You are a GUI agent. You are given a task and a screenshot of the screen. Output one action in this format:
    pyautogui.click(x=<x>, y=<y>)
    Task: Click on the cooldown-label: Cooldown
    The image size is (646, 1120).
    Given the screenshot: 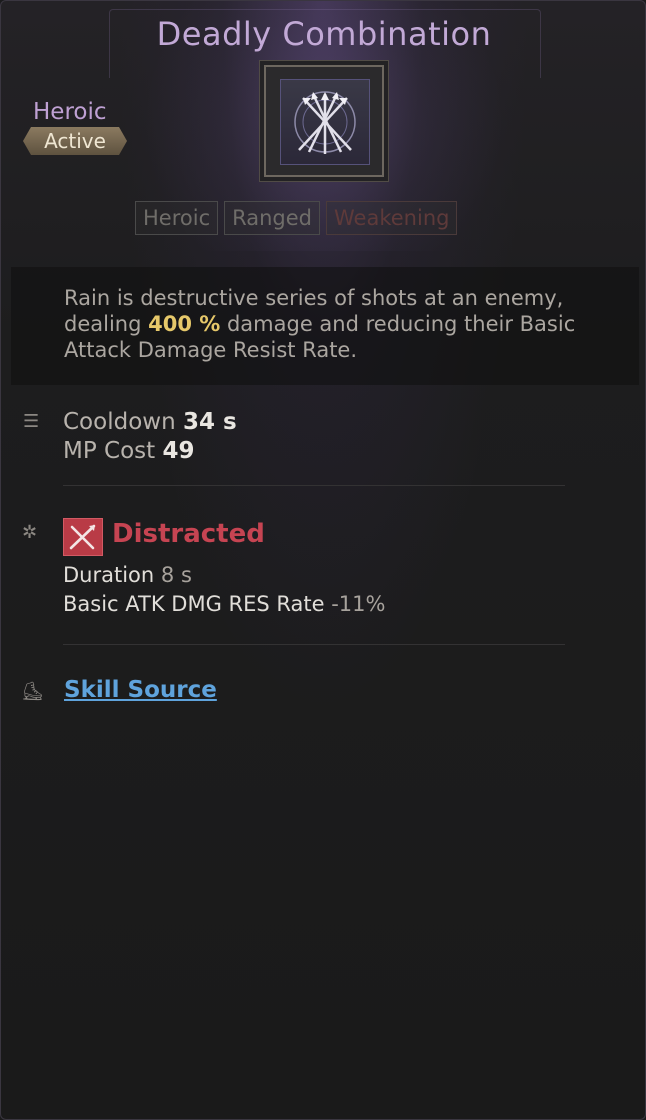 What is the action you would take?
    pyautogui.click(x=119, y=422)
    